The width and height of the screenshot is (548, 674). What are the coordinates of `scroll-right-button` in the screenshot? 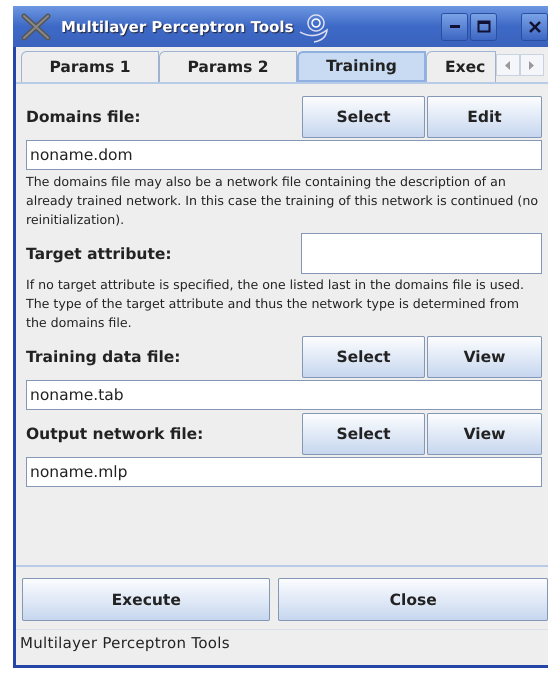 It's located at (532, 65).